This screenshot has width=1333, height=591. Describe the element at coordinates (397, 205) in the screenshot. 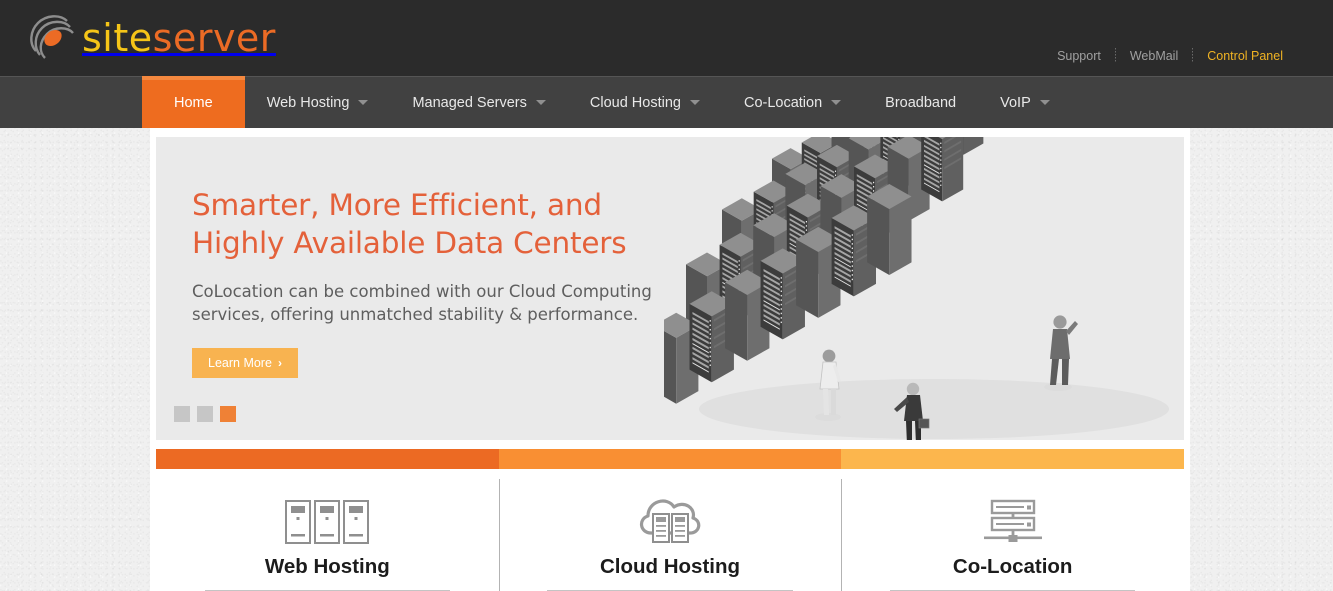

I see `hero-title-line-1: Smarter, More Efficient, and` at that location.